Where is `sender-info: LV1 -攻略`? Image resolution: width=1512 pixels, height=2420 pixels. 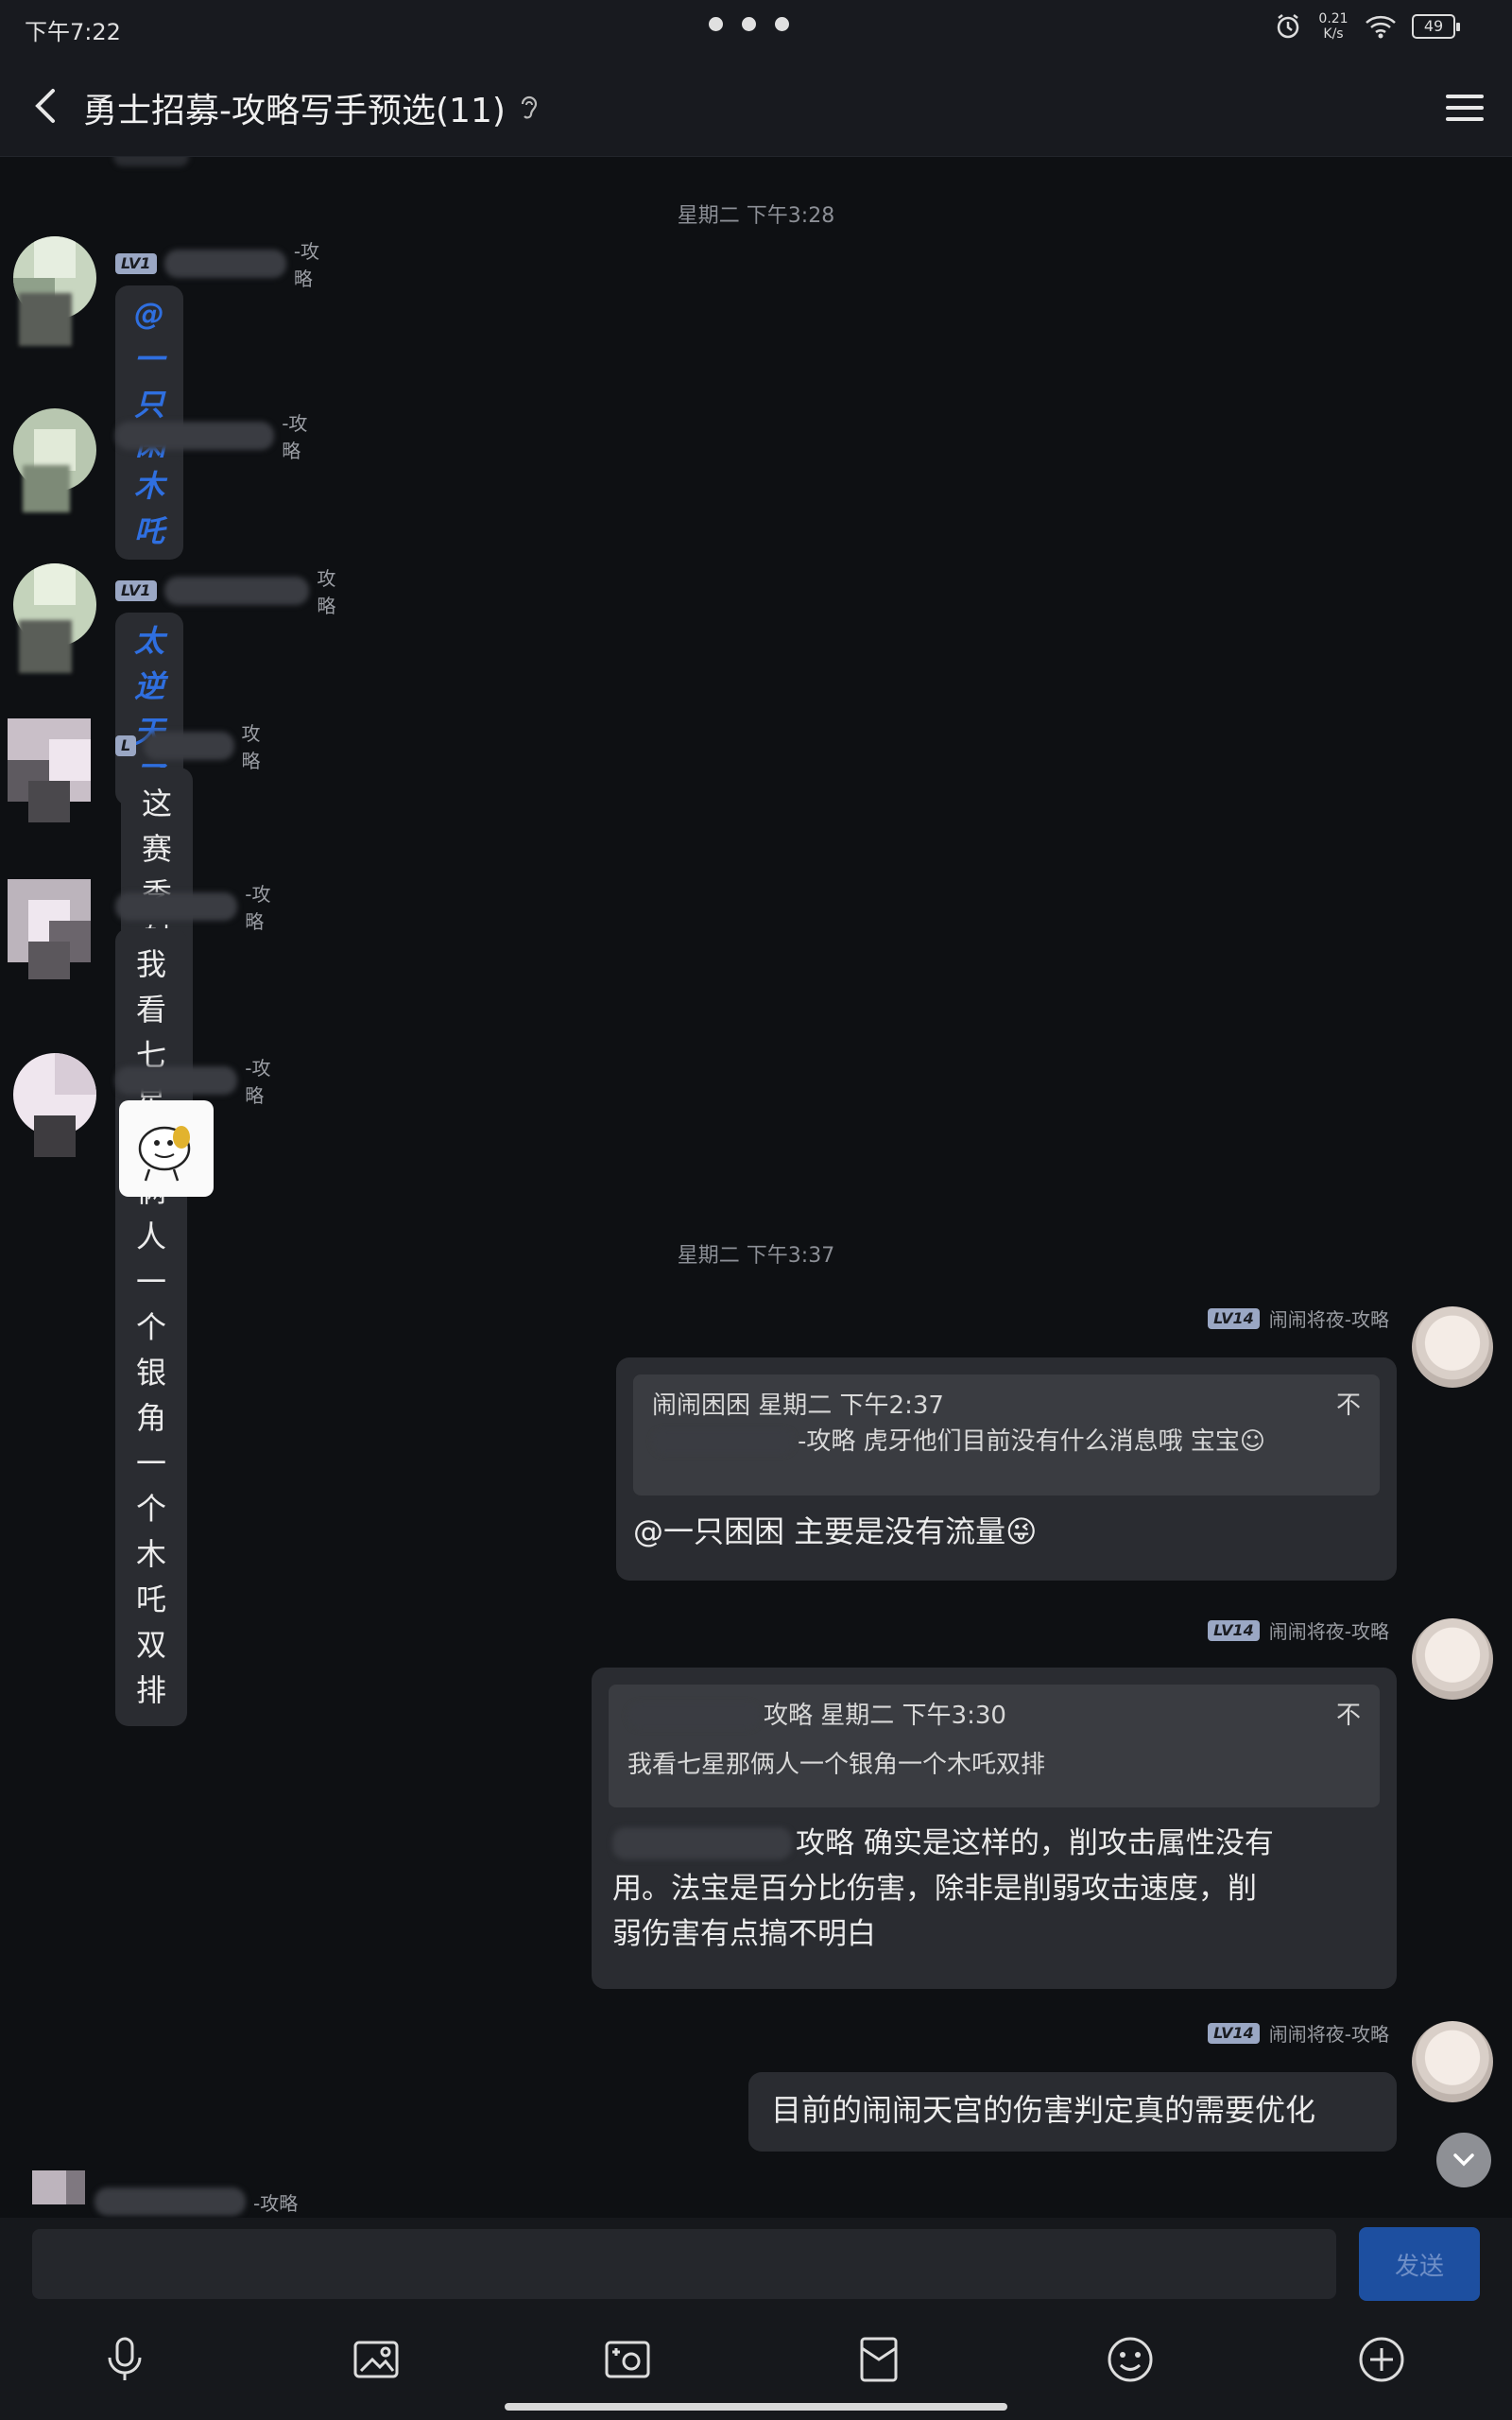
sender-info: LV1 -攻略 is located at coordinates (224, 263).